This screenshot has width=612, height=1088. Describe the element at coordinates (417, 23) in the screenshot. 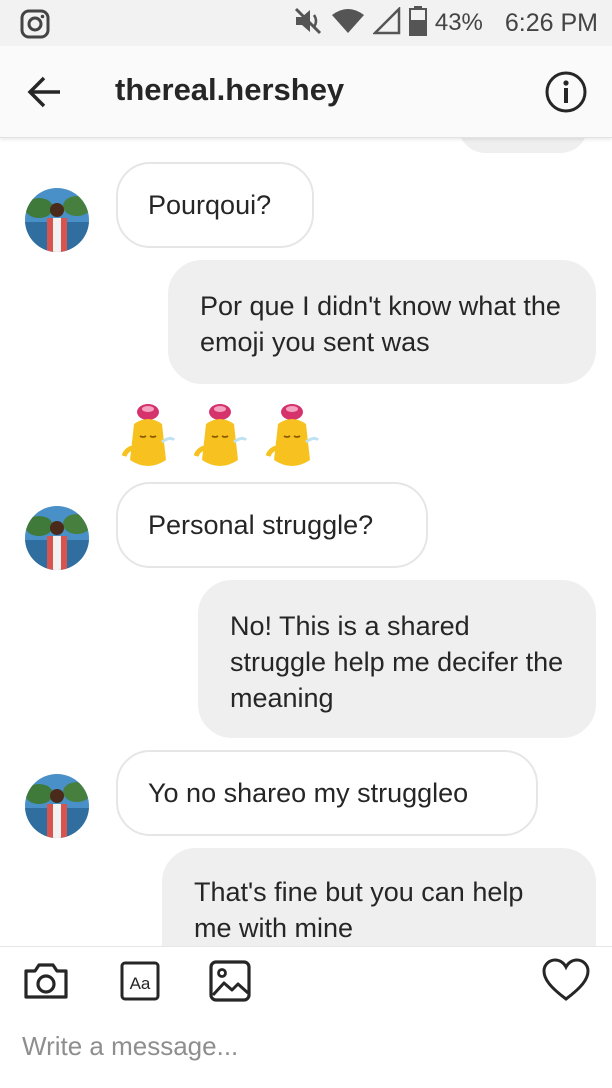

I see `battery-icon` at that location.